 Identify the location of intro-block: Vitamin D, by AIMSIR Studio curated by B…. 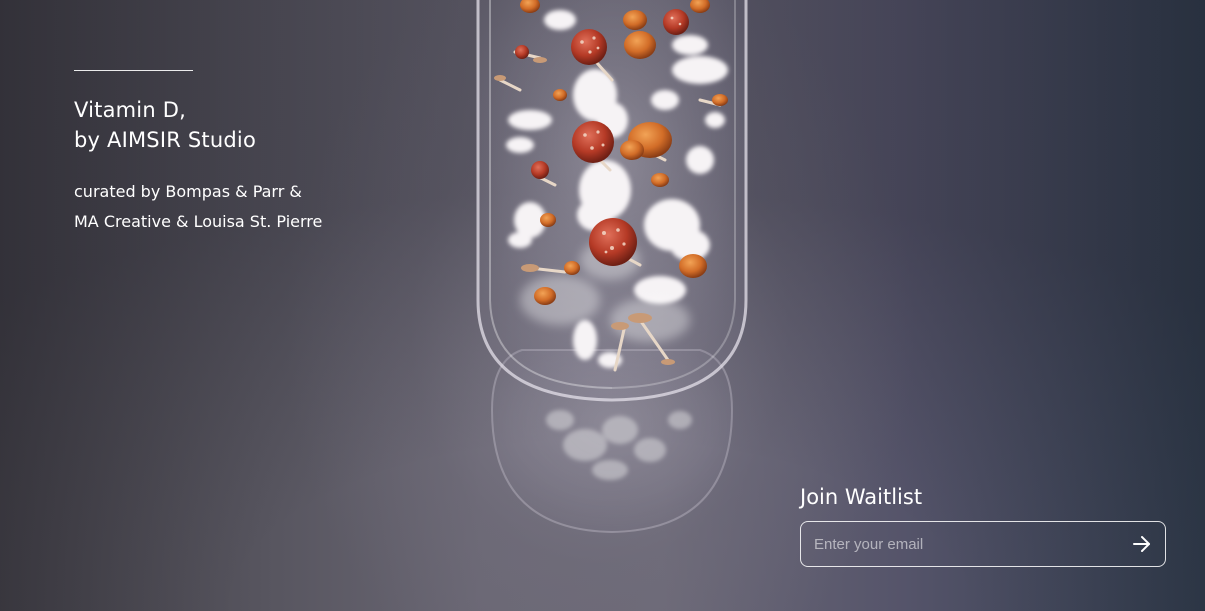
(234, 153).